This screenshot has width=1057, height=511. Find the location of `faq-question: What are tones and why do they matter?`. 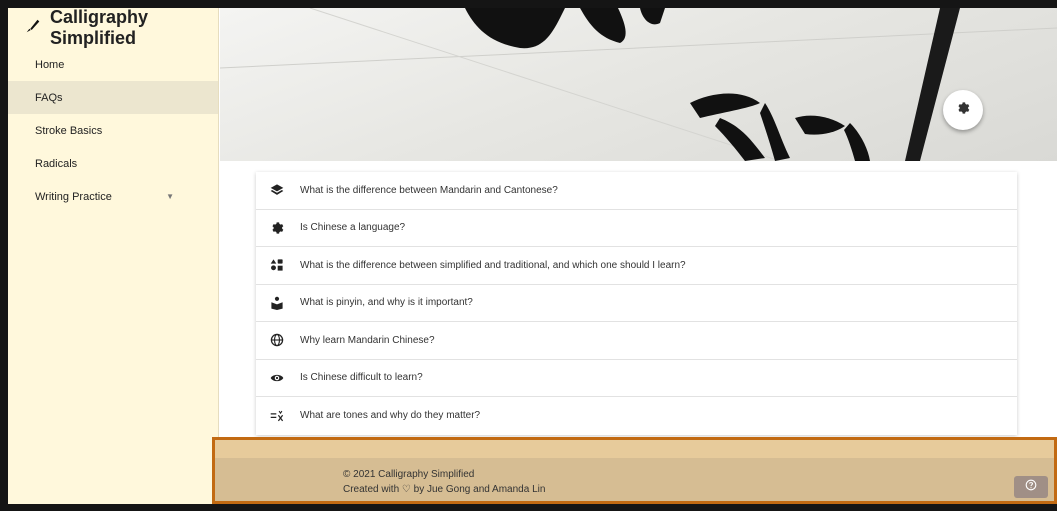

faq-question: What are tones and why do they matter? is located at coordinates (390, 416).